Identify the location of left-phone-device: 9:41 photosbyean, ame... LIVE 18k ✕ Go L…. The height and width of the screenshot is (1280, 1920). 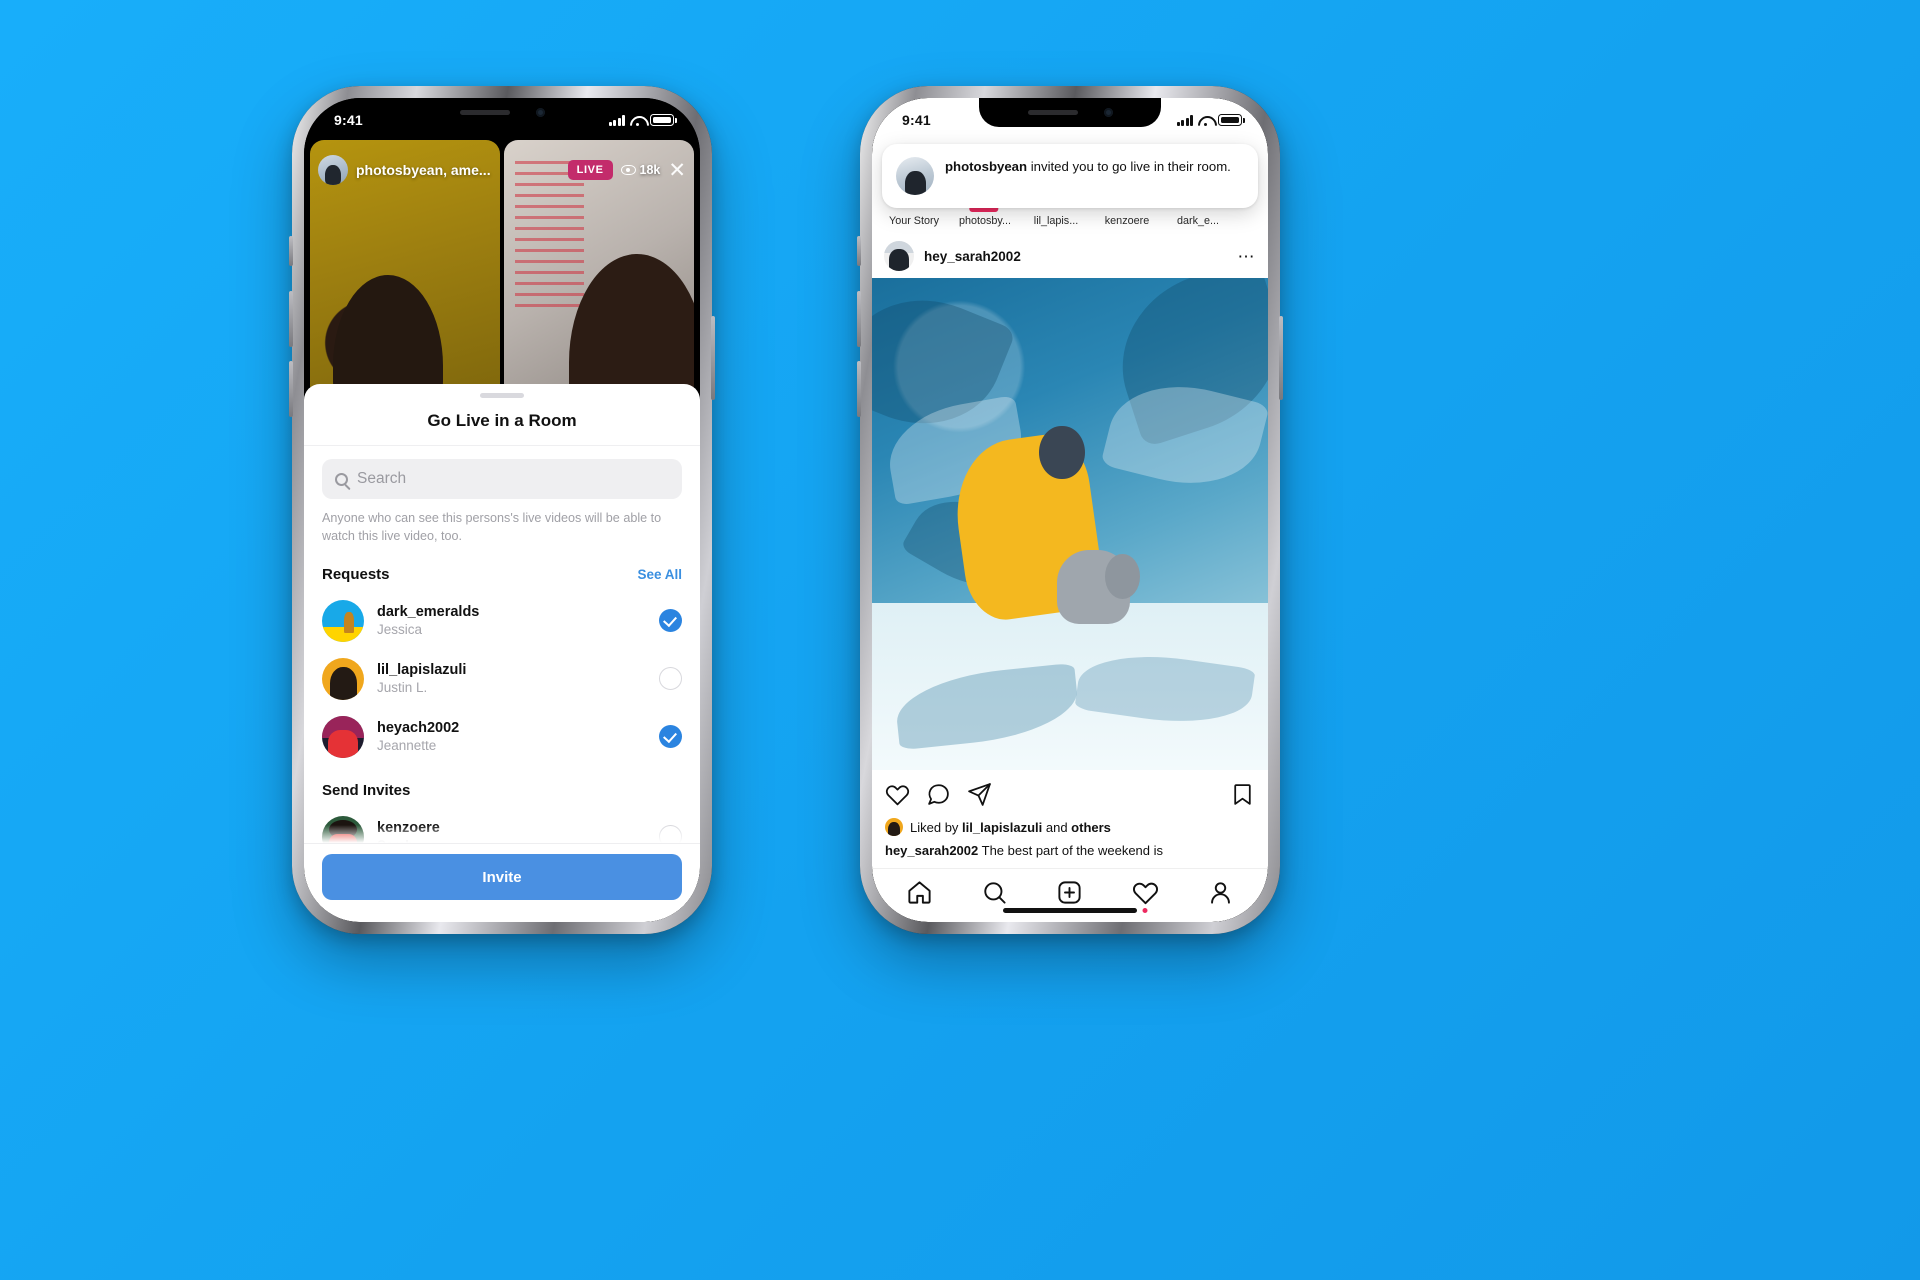
(502, 510).